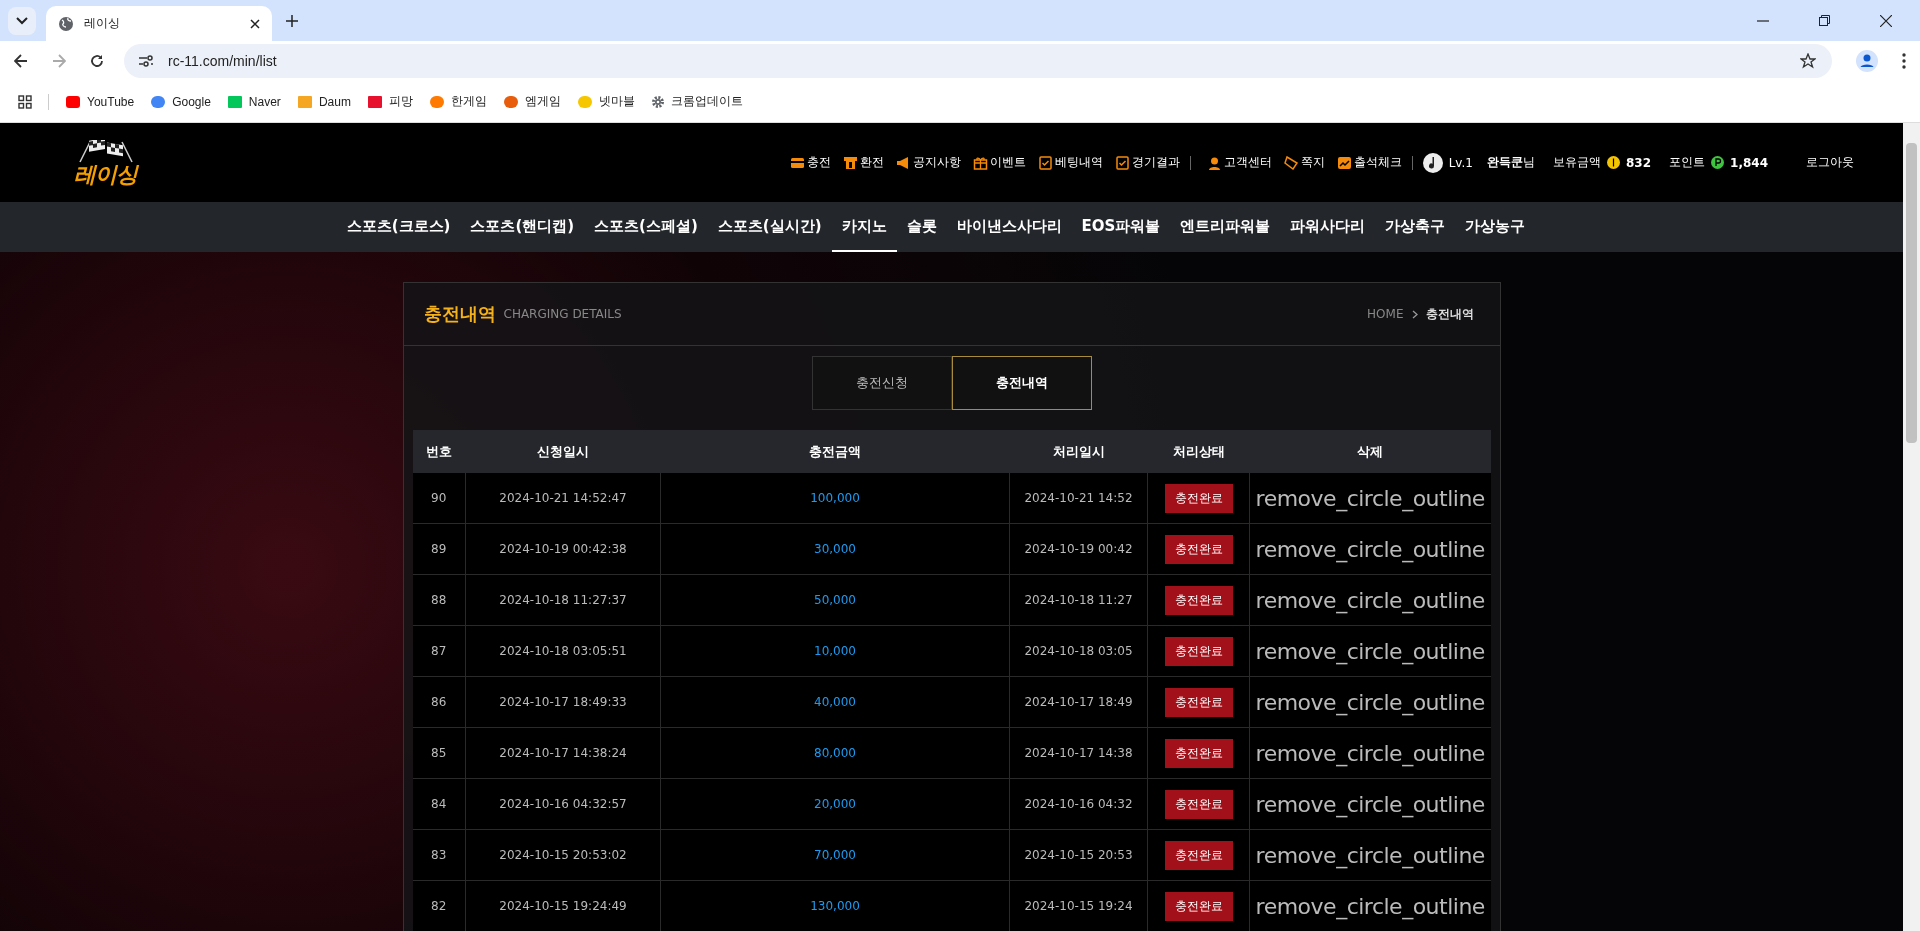 The image size is (1920, 931). I want to click on column-header: 충전금액, so click(835, 451).